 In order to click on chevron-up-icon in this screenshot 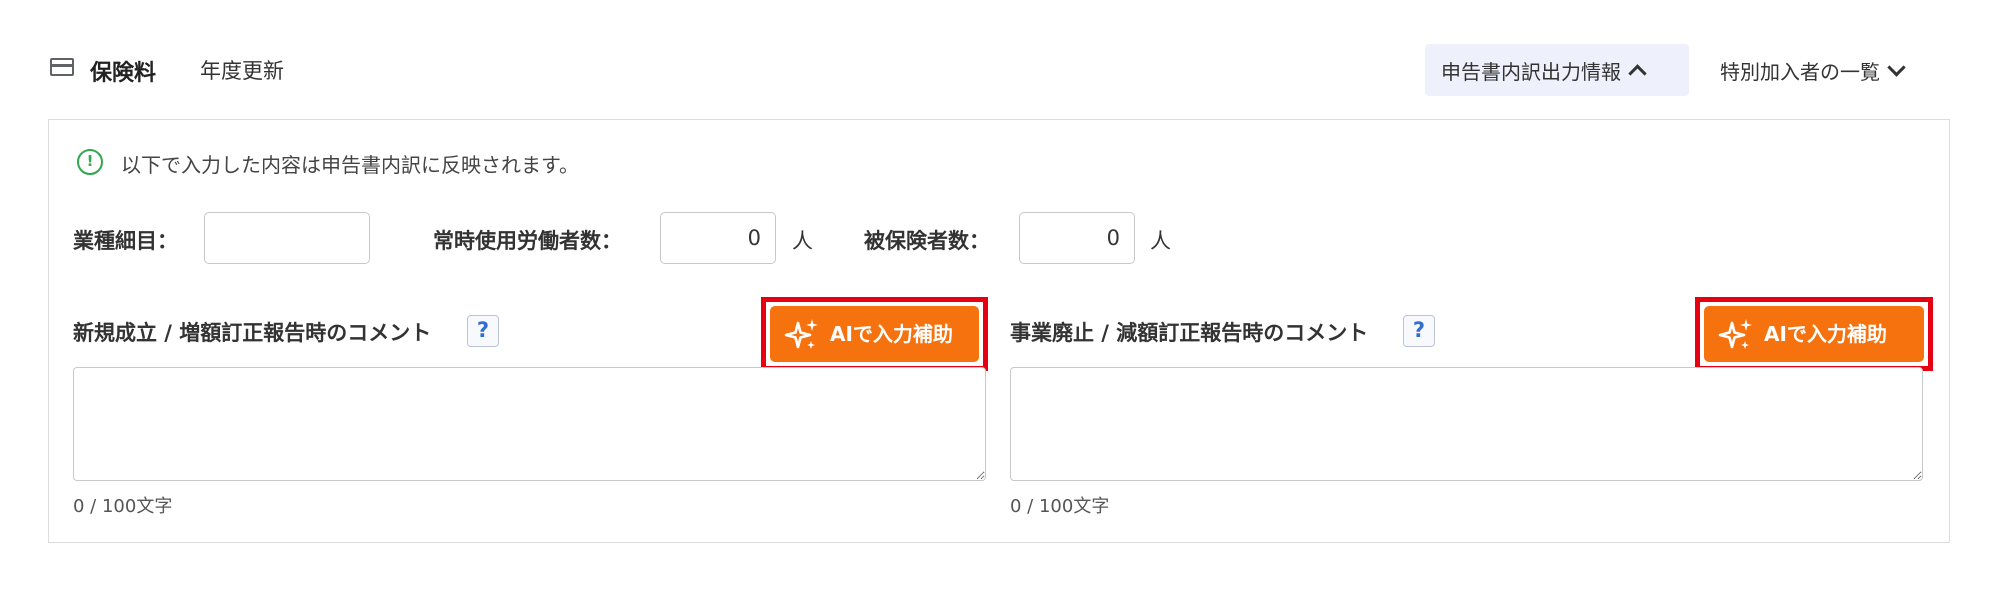, I will do `click(1637, 73)`.